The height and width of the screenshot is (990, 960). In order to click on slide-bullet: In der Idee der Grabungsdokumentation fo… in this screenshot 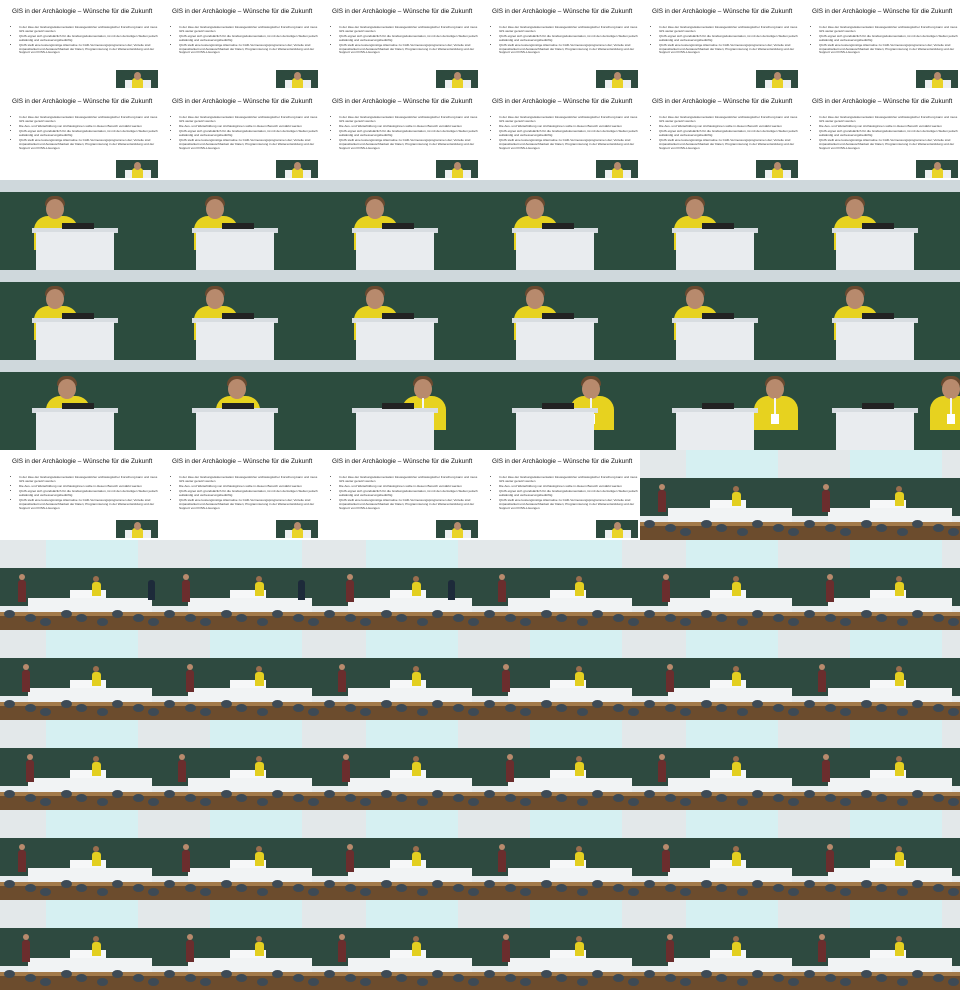, I will do `click(729, 119)`.